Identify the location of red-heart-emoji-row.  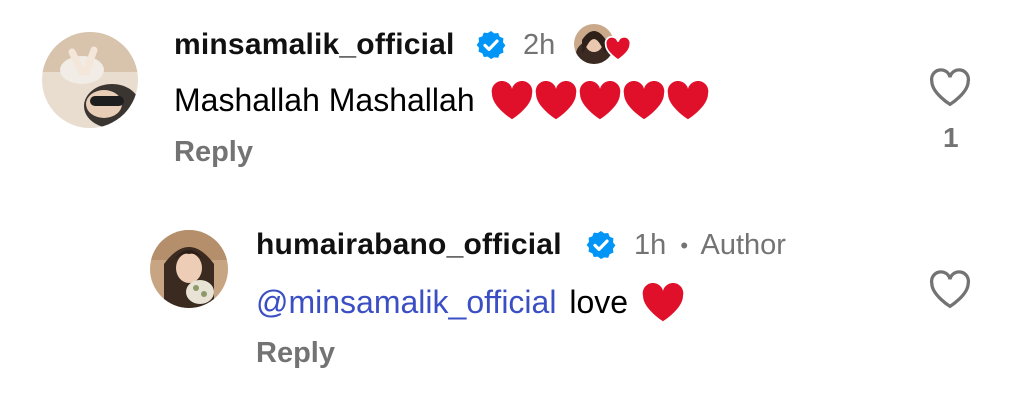
(600, 100).